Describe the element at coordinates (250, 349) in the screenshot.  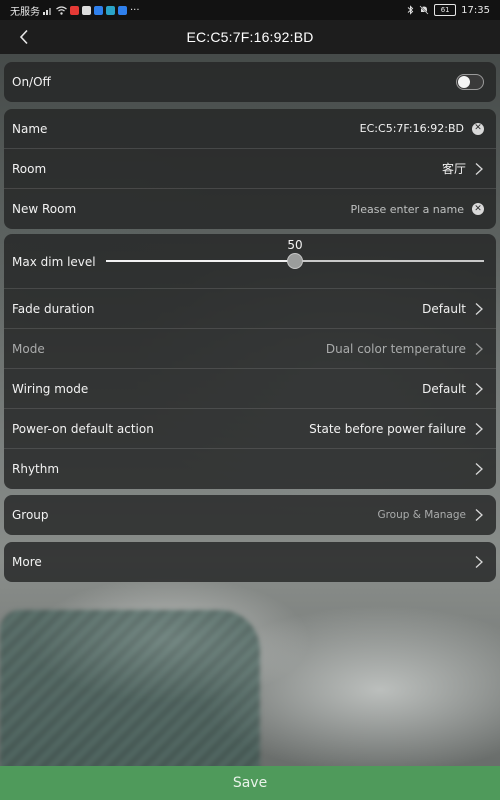
I see `mode-row: Mode Dual color temperature` at that location.